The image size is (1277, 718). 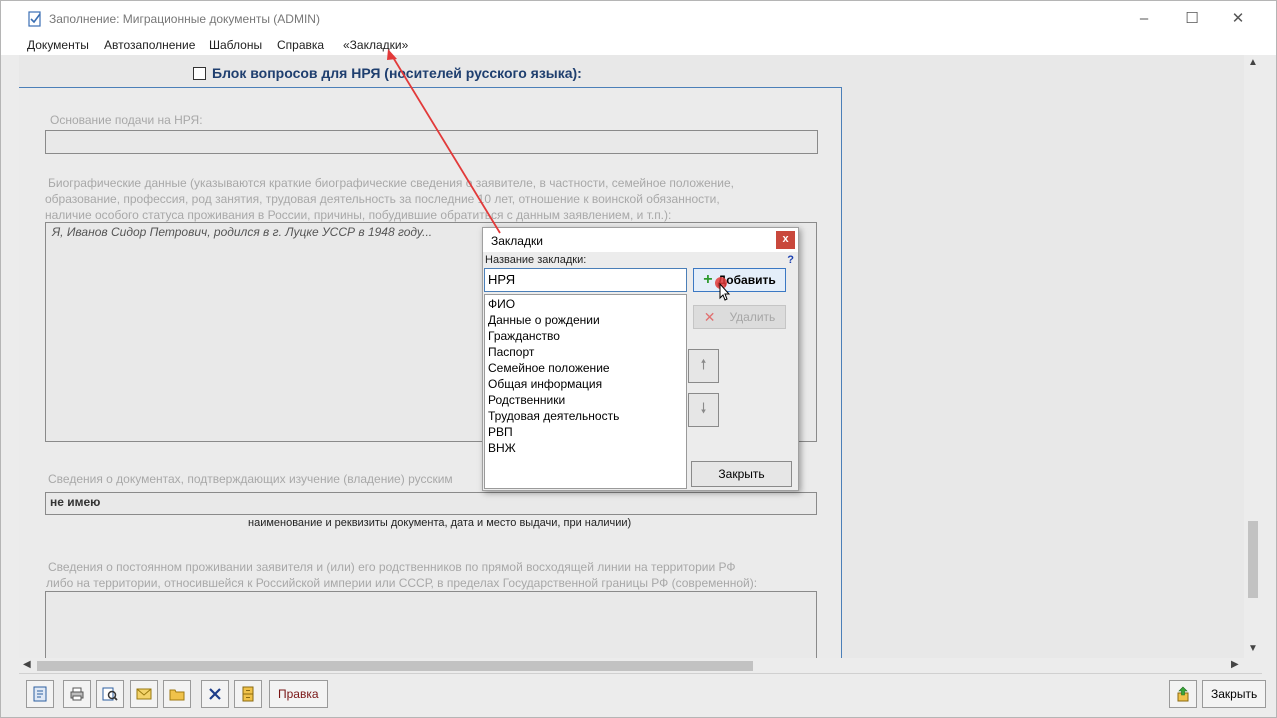 I want to click on envelope-icon, so click(x=144, y=694).